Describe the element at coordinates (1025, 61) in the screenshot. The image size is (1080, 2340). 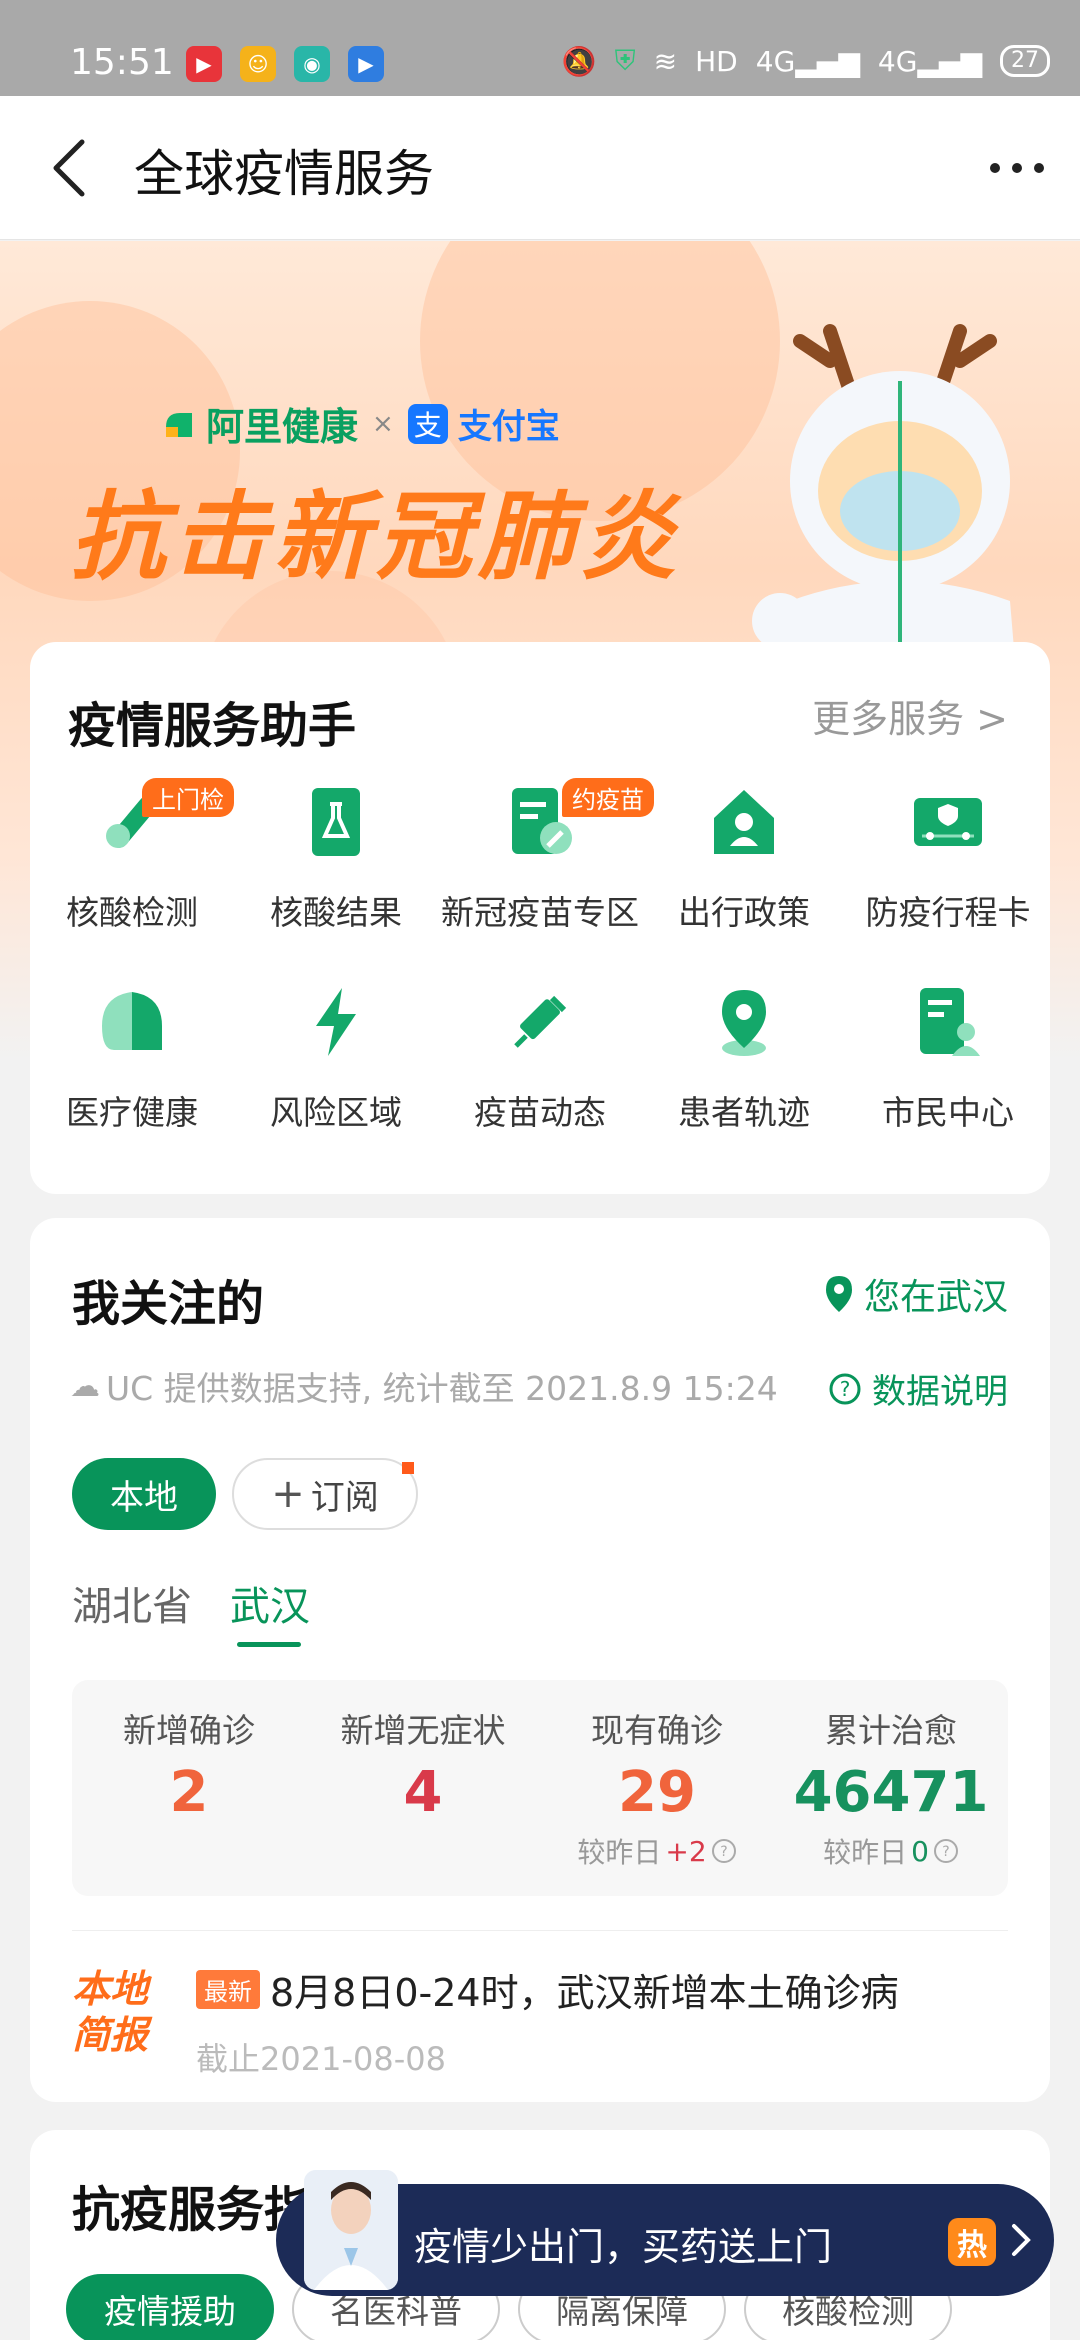
I see `battery-icon: 27` at that location.